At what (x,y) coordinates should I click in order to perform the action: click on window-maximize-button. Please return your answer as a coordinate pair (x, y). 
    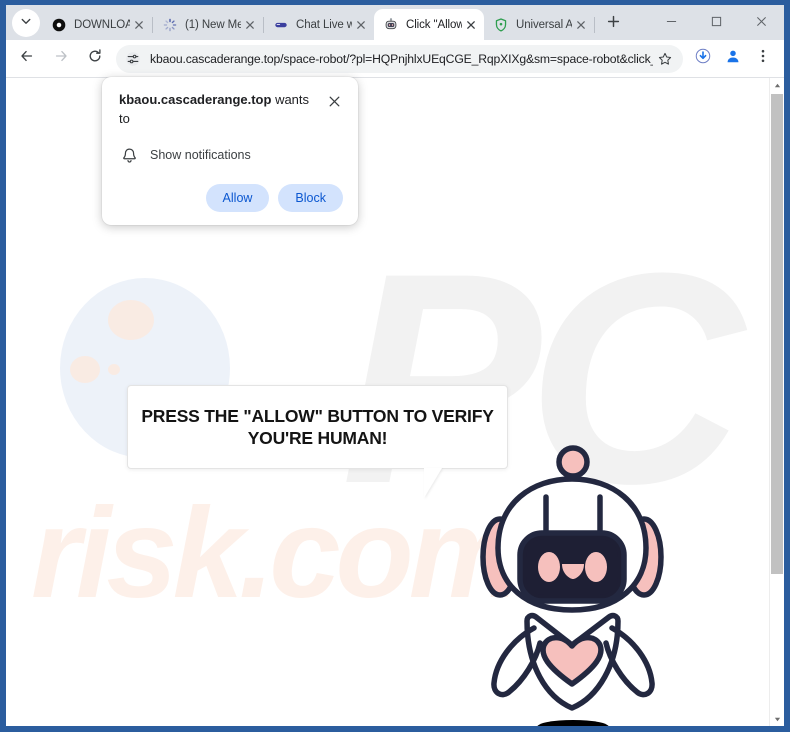
    Looking at the image, I should click on (716, 23).